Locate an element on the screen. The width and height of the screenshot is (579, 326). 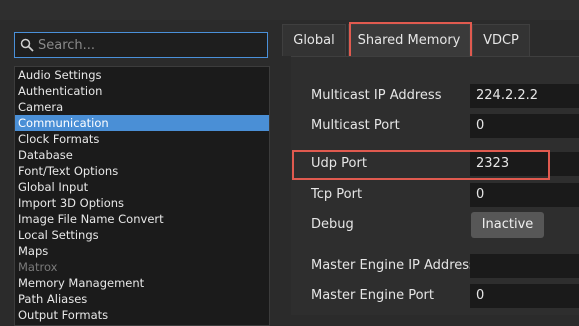
search-input is located at coordinates (151, 45).